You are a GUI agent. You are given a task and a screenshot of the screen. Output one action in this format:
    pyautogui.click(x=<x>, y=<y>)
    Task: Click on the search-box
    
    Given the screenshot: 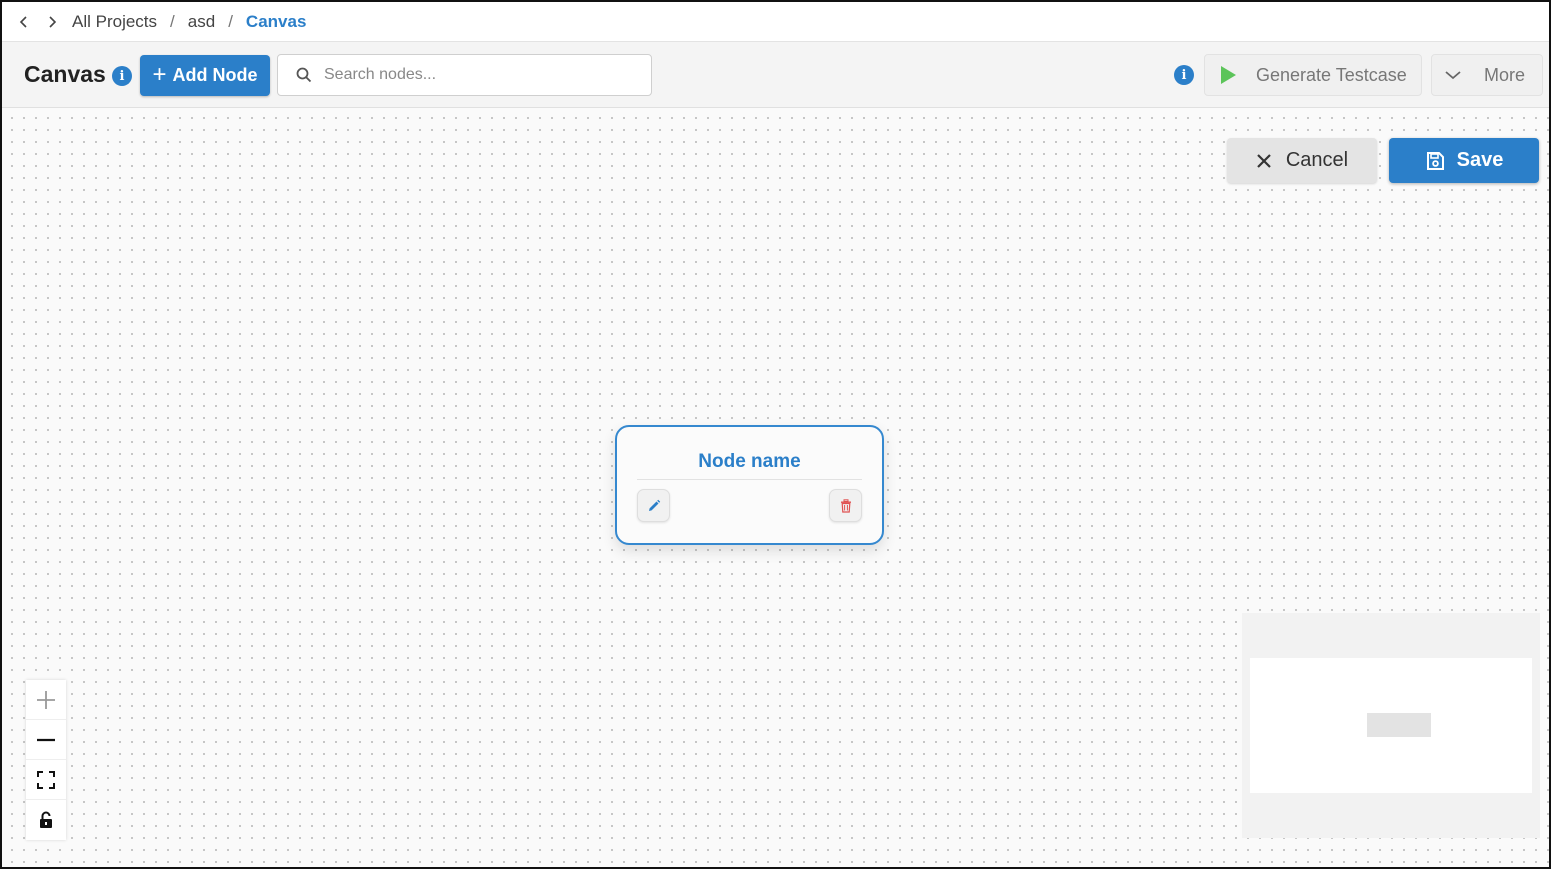 What is the action you would take?
    pyautogui.click(x=464, y=75)
    